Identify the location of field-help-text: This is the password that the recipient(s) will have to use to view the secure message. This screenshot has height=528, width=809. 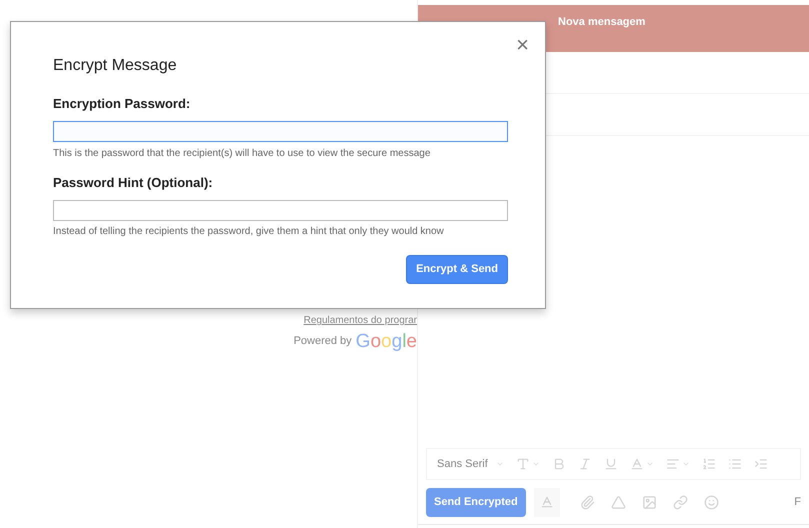
(242, 153).